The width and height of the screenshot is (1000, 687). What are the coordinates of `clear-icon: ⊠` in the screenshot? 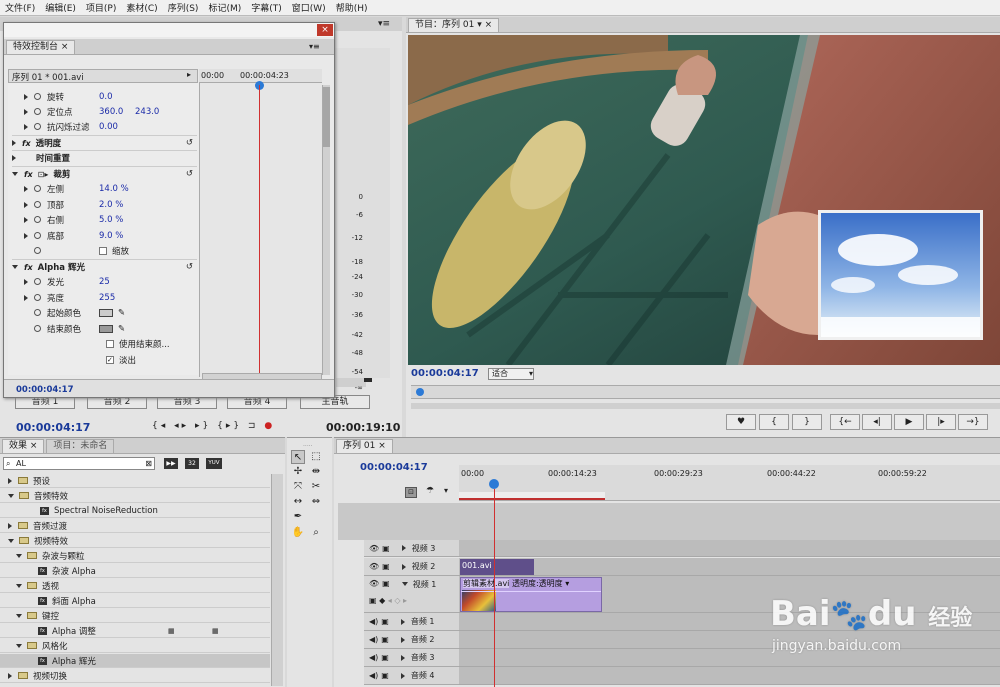 It's located at (148, 463).